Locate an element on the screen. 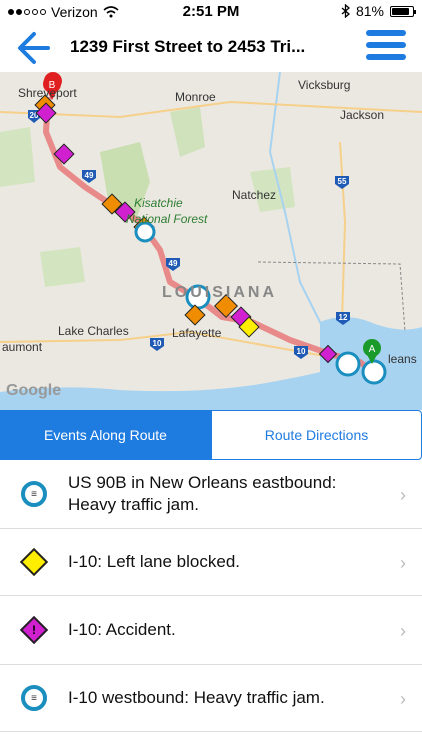 The width and height of the screenshot is (422, 750). list-item: ≡ I-10 westbound: Heavy traffic jam. › is located at coordinates (211, 698).